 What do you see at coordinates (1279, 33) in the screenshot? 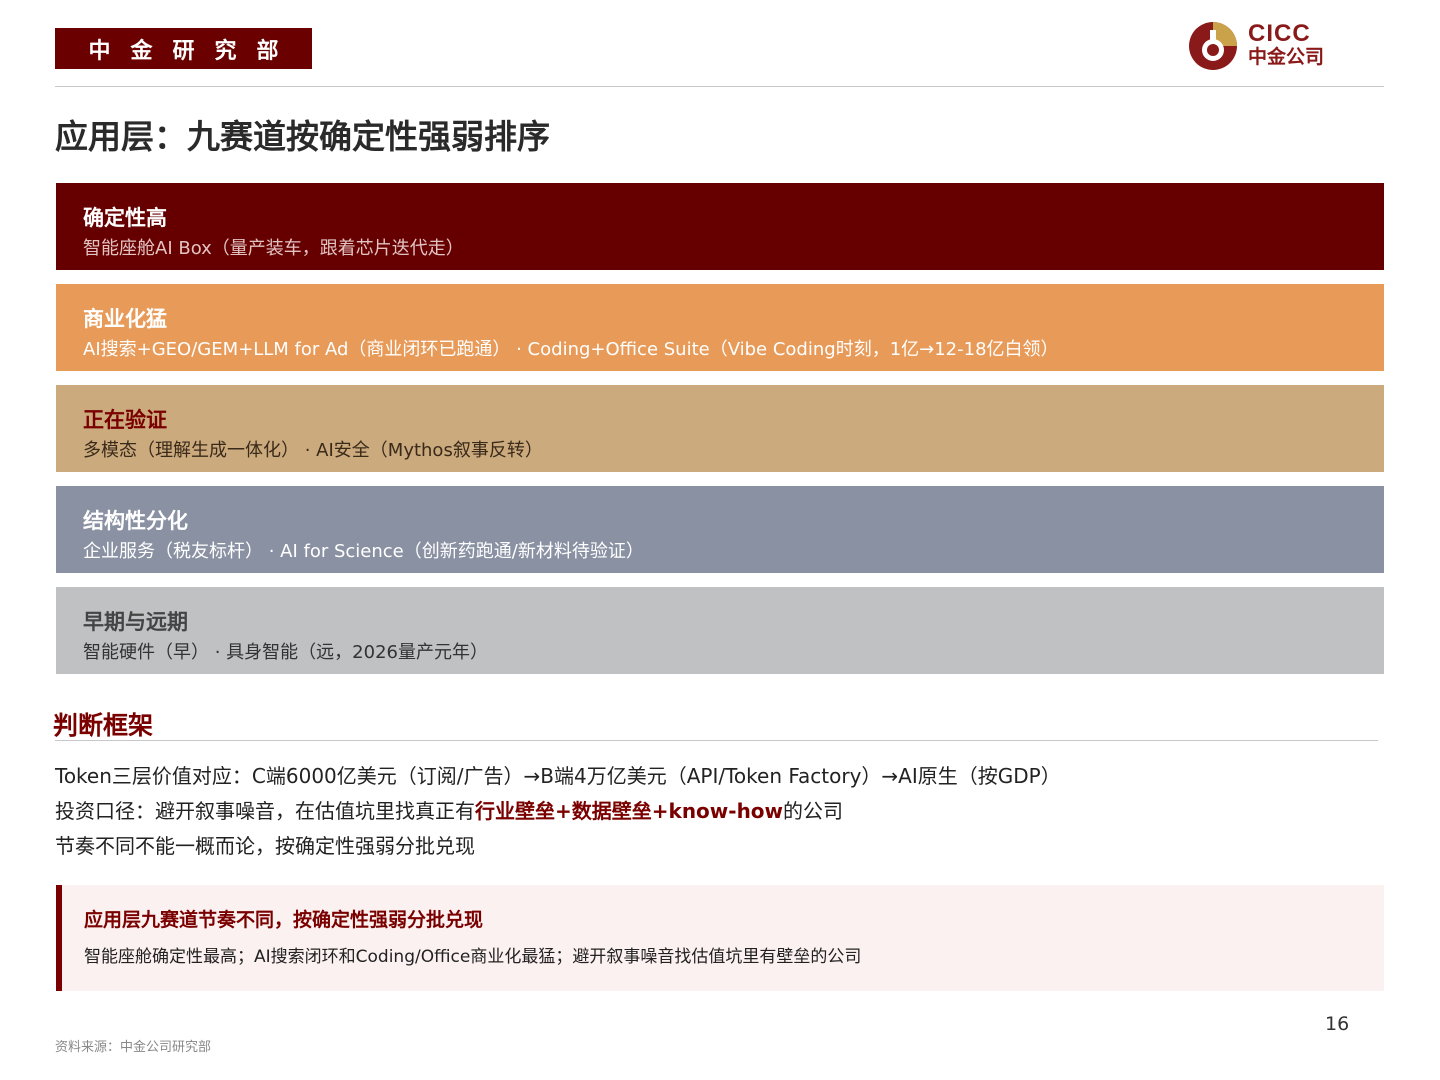
I see `logo-text-en: CICC` at bounding box center [1279, 33].